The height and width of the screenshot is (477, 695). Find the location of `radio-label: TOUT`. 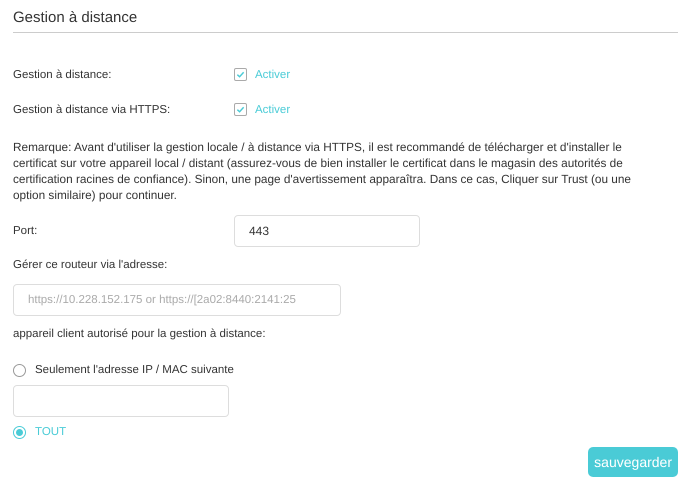

radio-label: TOUT is located at coordinates (50, 432).